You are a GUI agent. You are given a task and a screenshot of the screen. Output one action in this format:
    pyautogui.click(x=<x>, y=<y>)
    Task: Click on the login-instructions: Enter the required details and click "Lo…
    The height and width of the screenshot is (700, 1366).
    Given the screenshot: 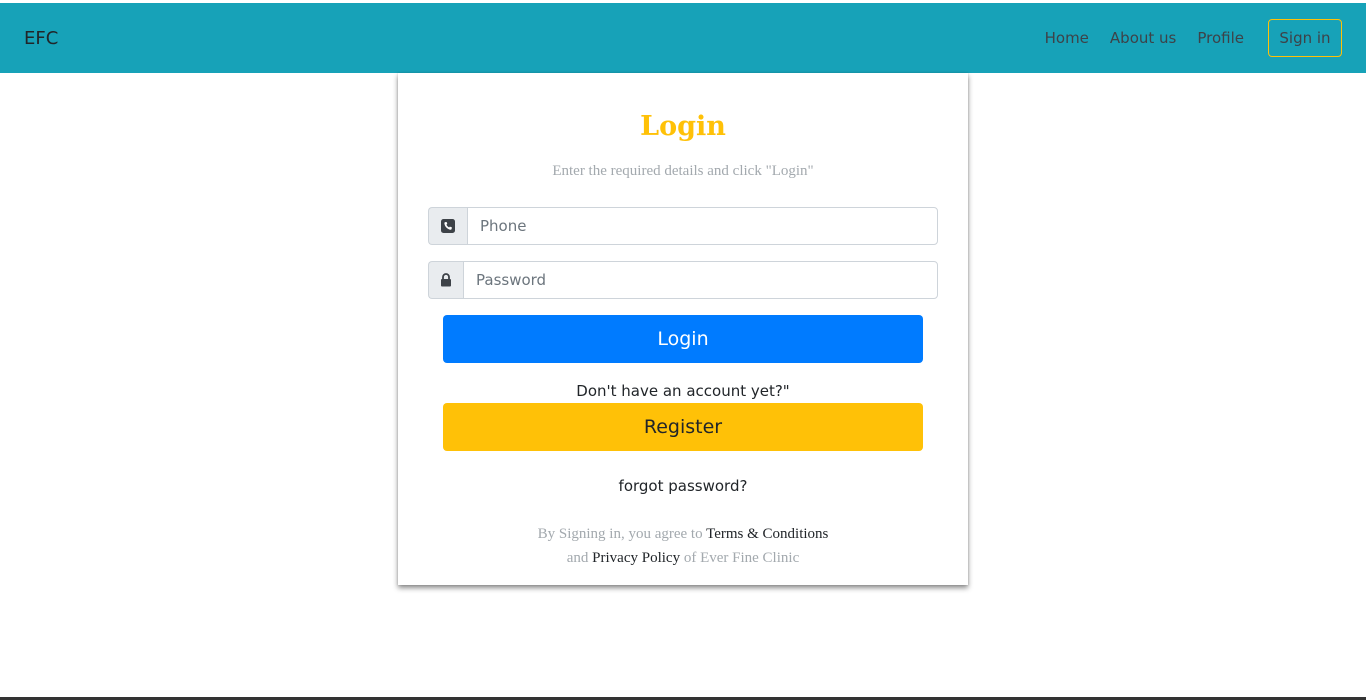 What is the action you would take?
    pyautogui.click(x=683, y=171)
    